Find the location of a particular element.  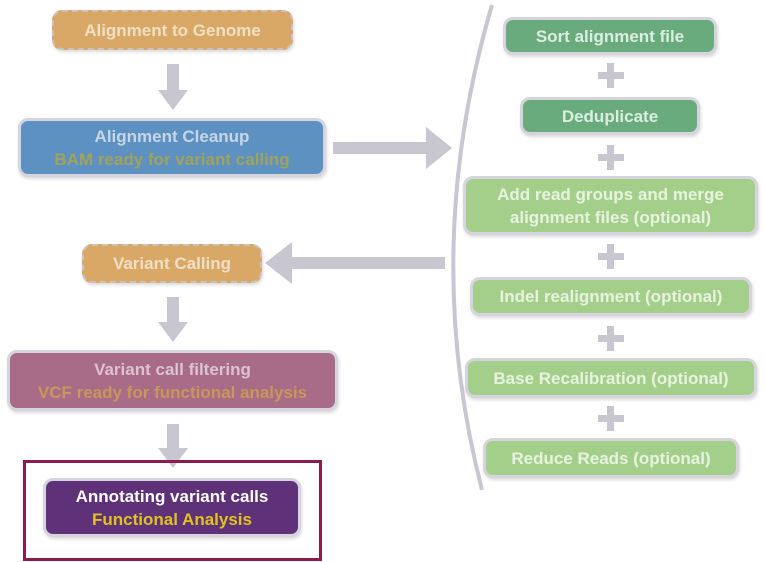

step-title: Deduplicate is located at coordinates (610, 116).